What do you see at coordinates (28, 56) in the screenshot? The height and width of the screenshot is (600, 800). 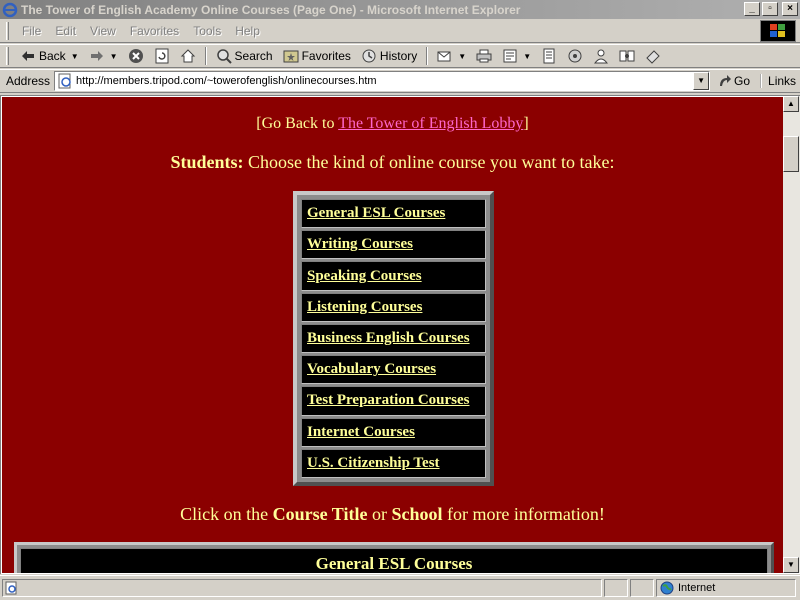 I see `back-arrow-icon` at bounding box center [28, 56].